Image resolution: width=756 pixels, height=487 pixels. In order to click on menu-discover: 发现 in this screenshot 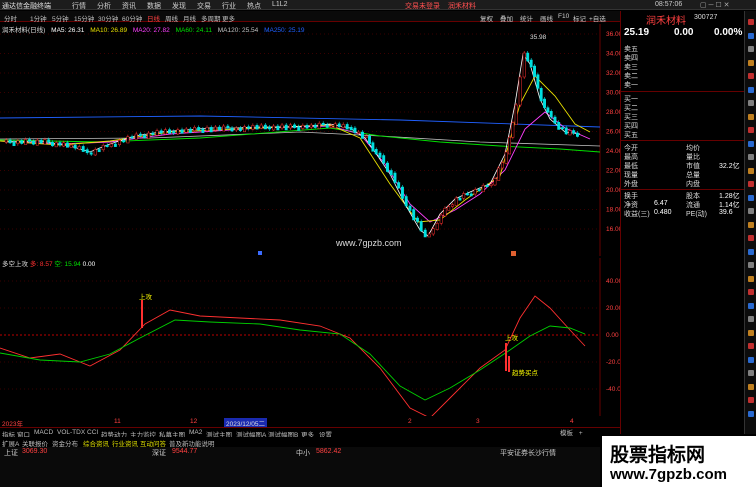, I will do `click(179, 6)`.